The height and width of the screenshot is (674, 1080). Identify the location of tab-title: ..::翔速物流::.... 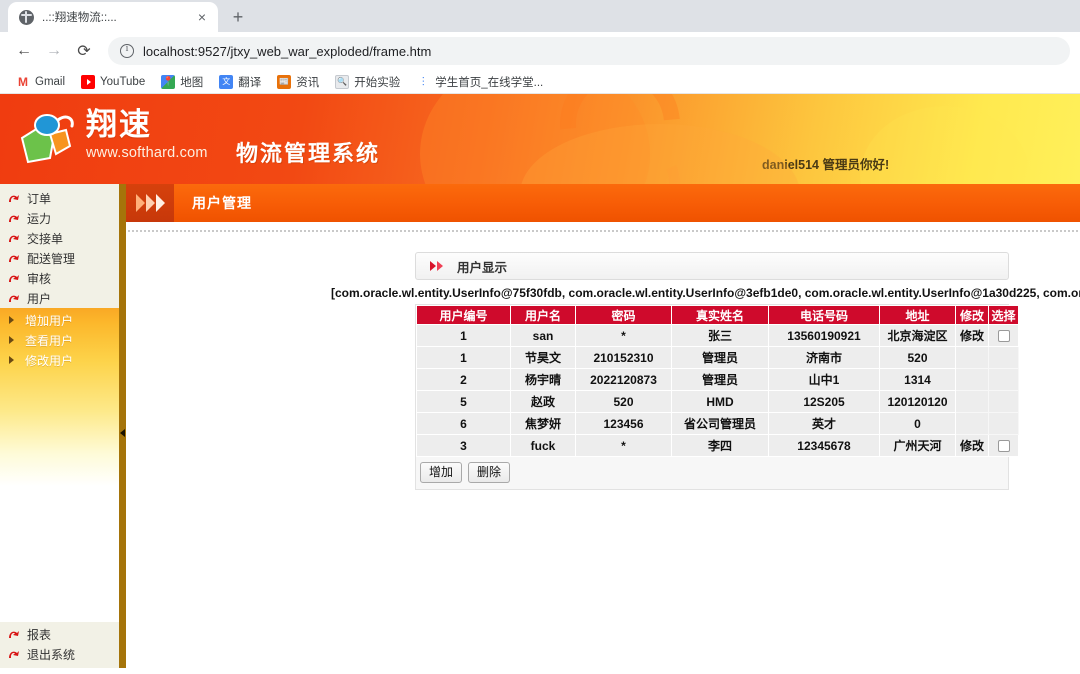
(79, 18).